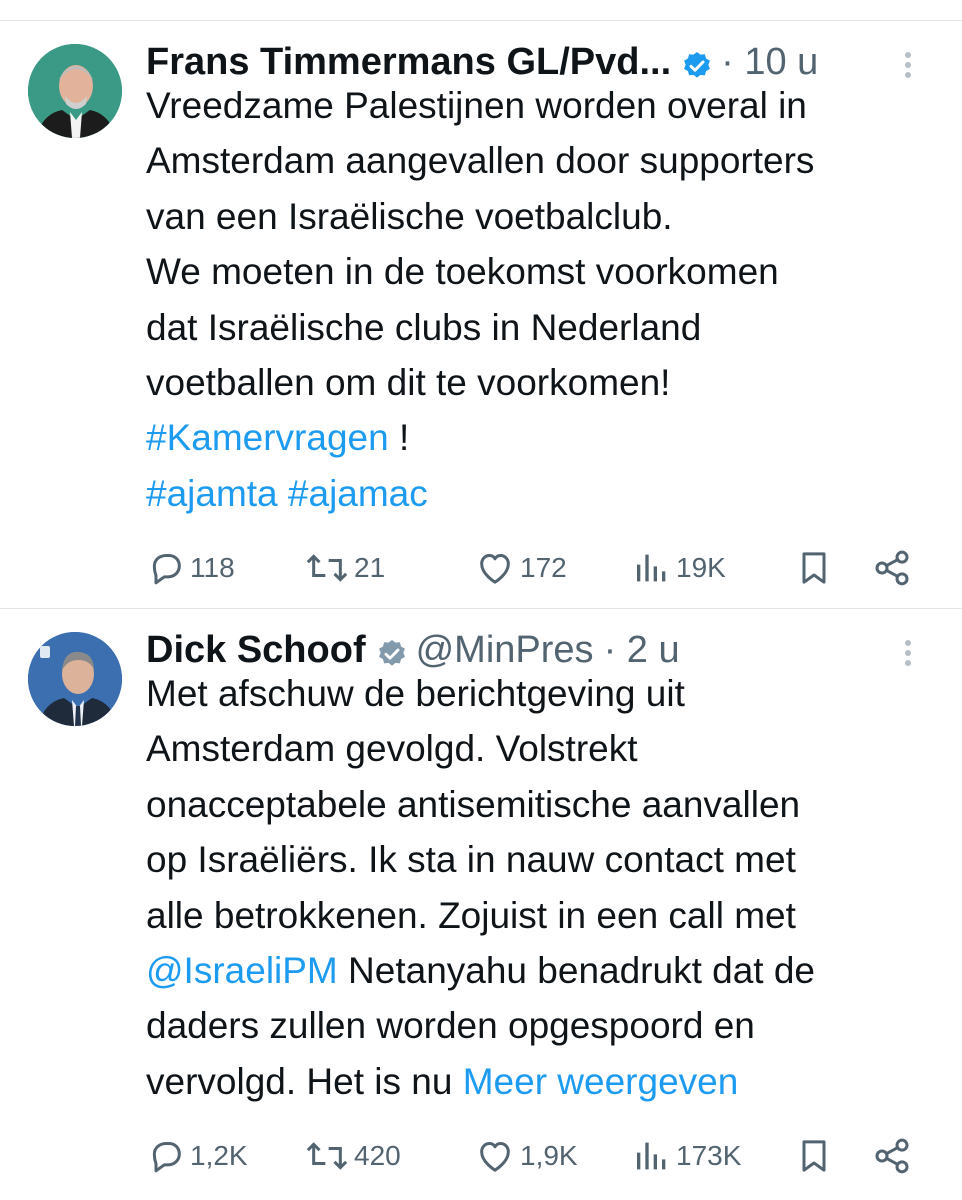 Image resolution: width=962 pixels, height=1200 pixels. Describe the element at coordinates (462, 272) in the screenshot. I see `text-segment: We moeten in de toekomst voorkomen` at that location.